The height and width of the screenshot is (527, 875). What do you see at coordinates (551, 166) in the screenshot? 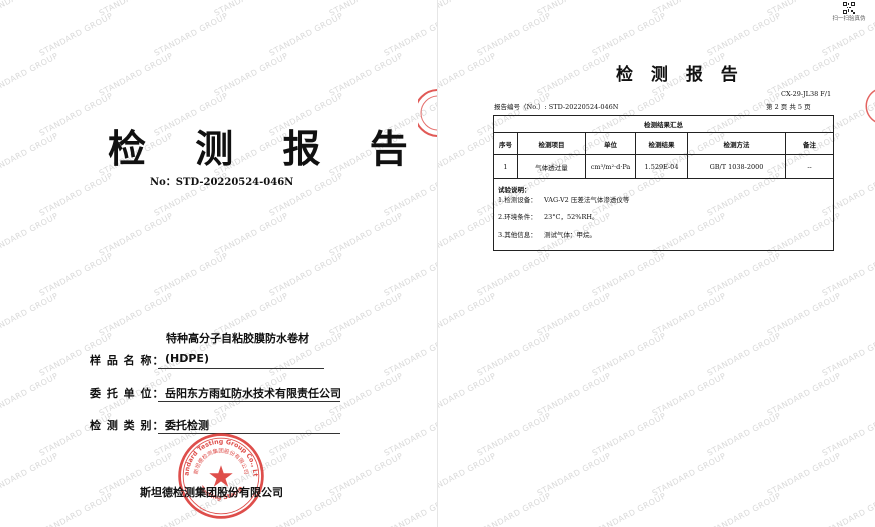
I see `cell-item: 气体透过量` at bounding box center [551, 166].